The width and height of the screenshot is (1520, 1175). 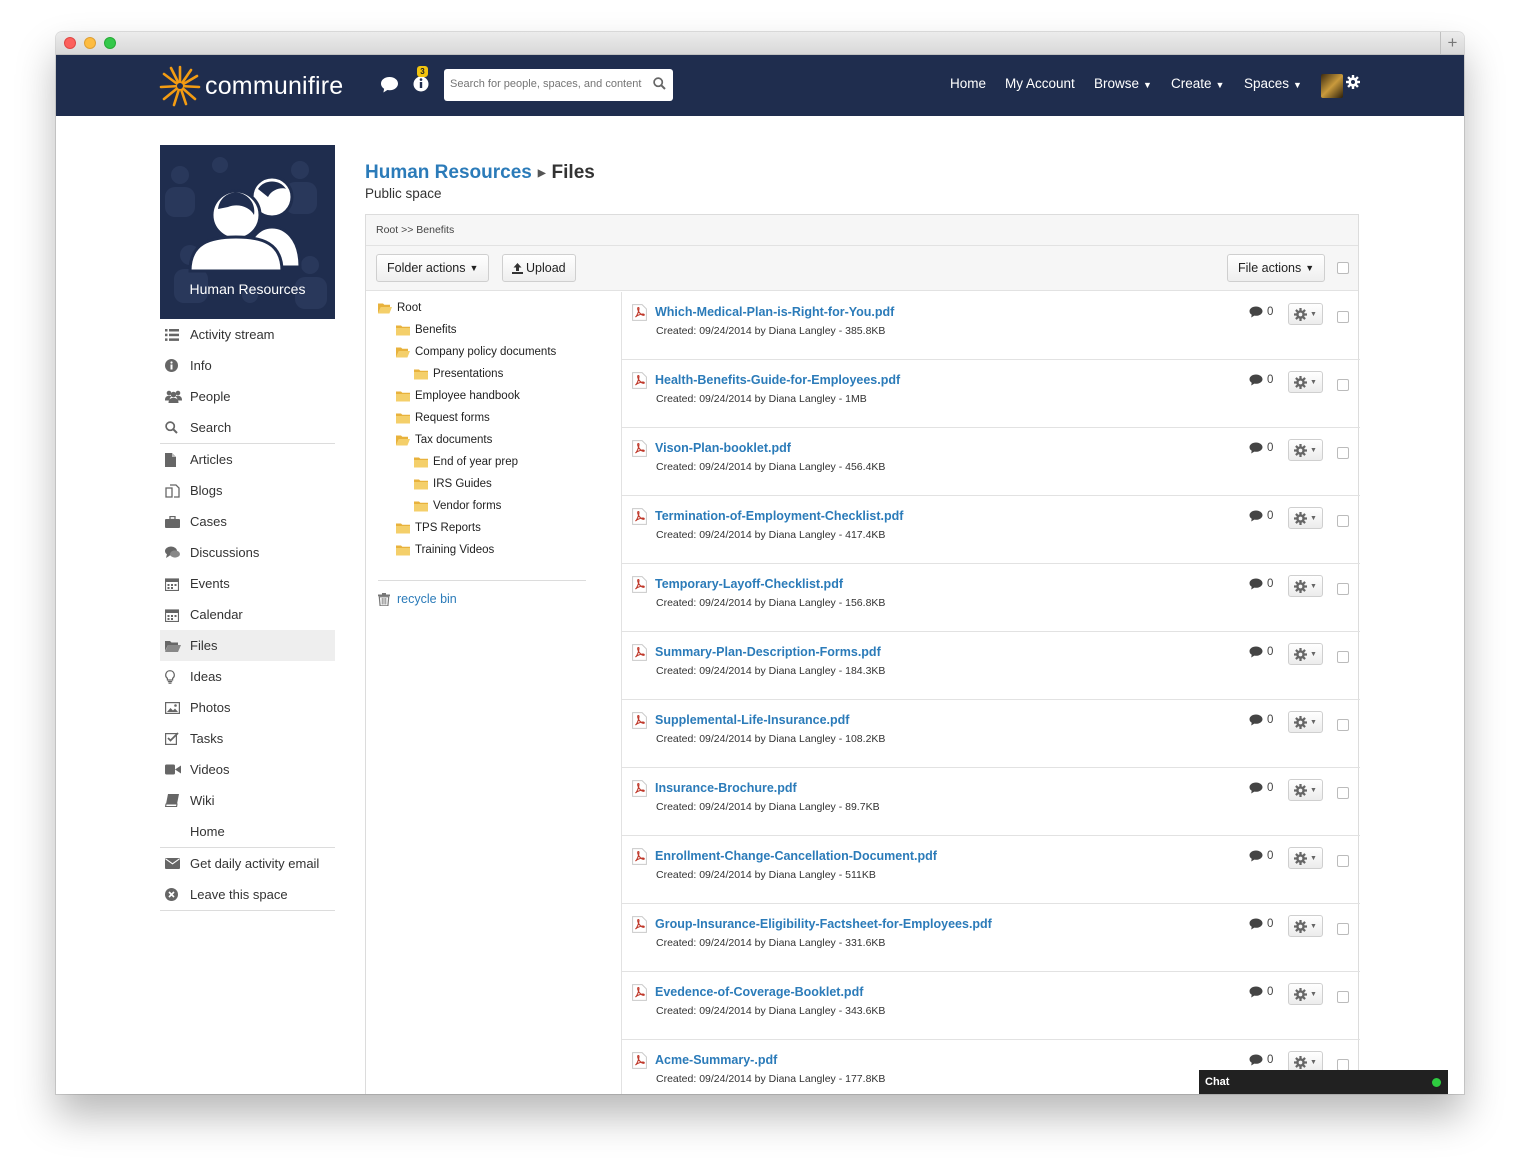 I want to click on zoom-window-button, so click(x=110, y=43).